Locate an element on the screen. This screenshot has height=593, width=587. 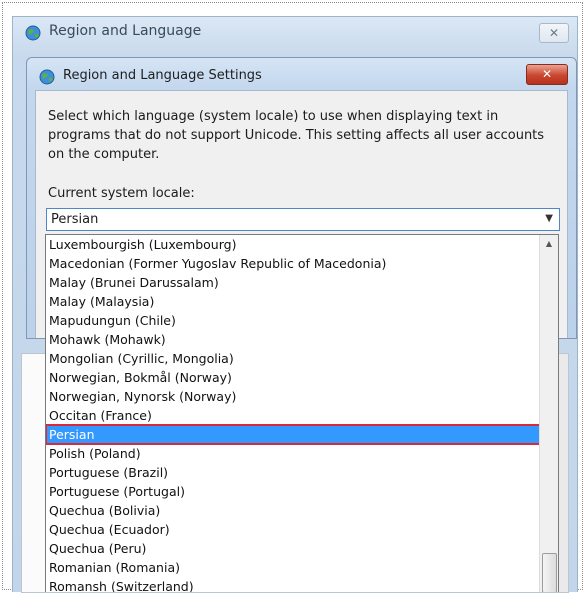
dropdown-scrollbar: ▲ is located at coordinates (548, 413).